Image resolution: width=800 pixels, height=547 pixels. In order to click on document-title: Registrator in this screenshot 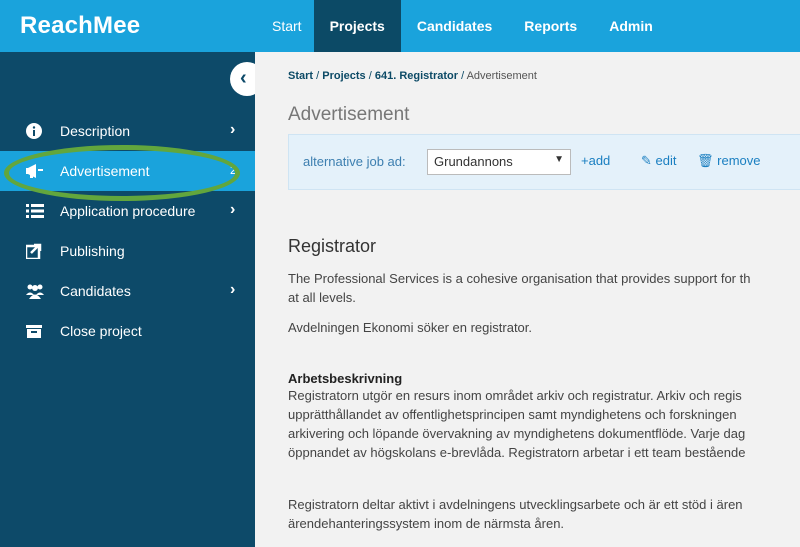, I will do `click(332, 246)`.